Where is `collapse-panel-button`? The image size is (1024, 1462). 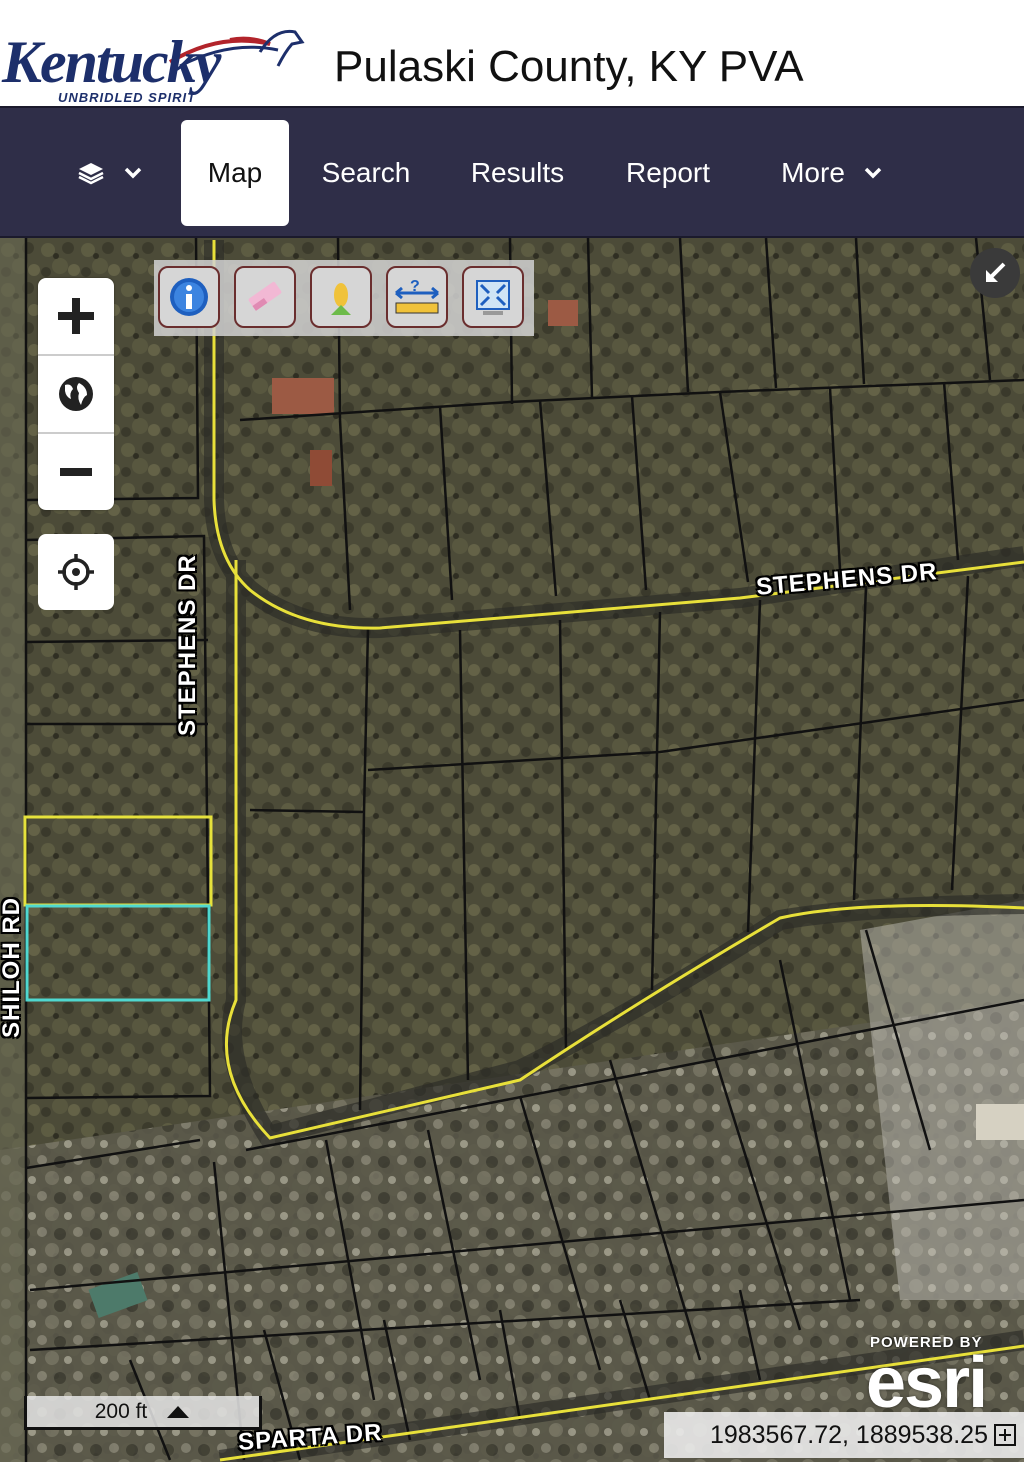
collapse-panel-button is located at coordinates (995, 273).